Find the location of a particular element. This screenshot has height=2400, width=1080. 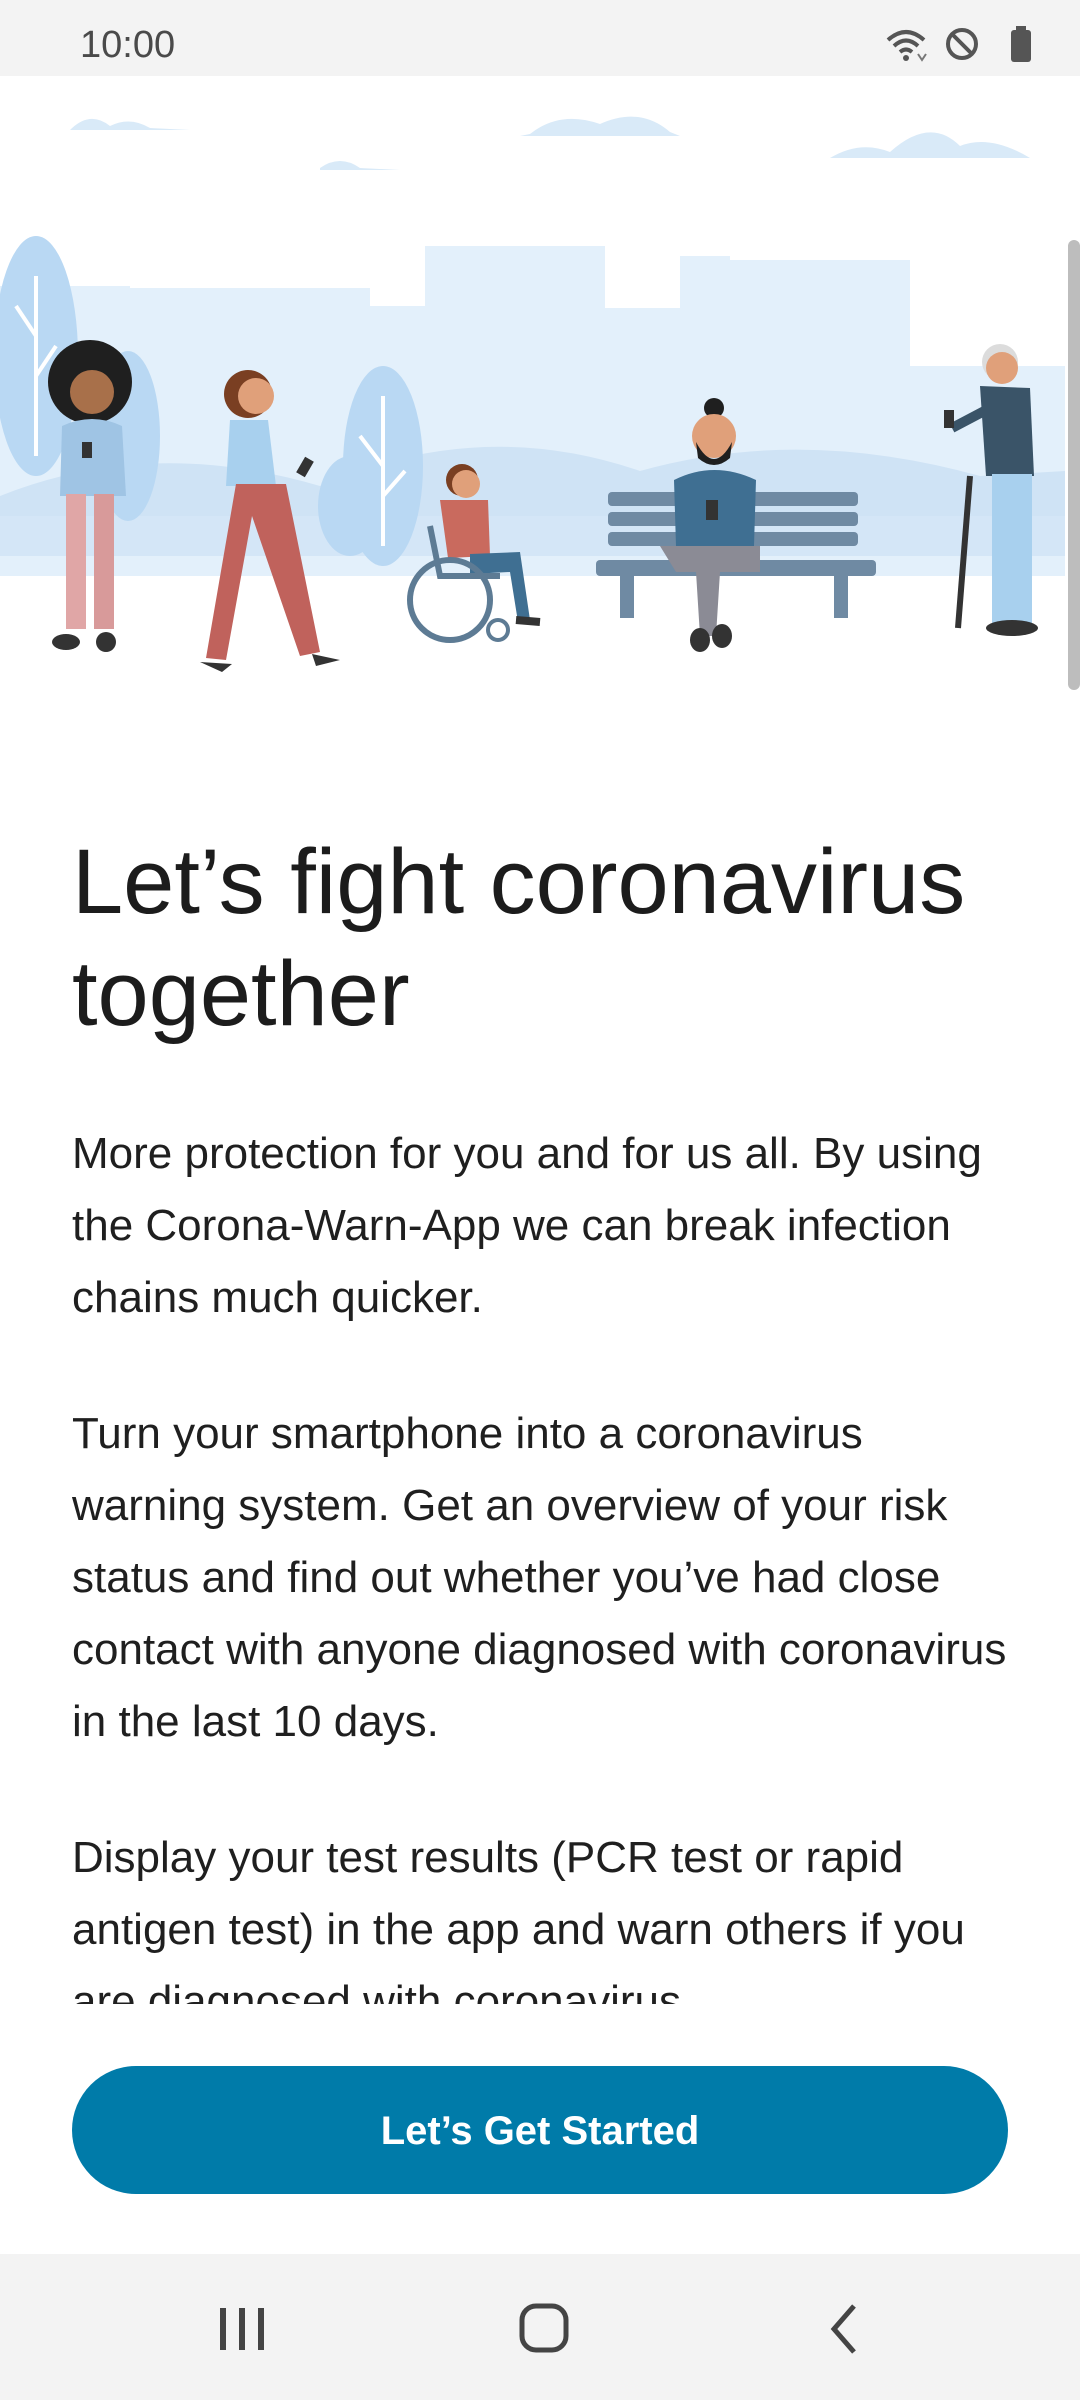

tree is located at coordinates (350, 506).